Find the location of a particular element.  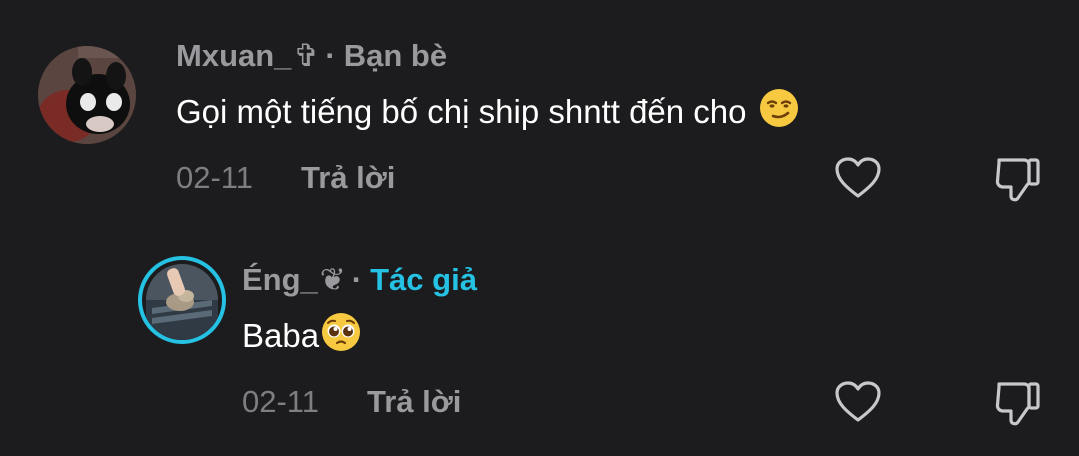

comment-text-row: Baba is located at coordinates (301, 336).